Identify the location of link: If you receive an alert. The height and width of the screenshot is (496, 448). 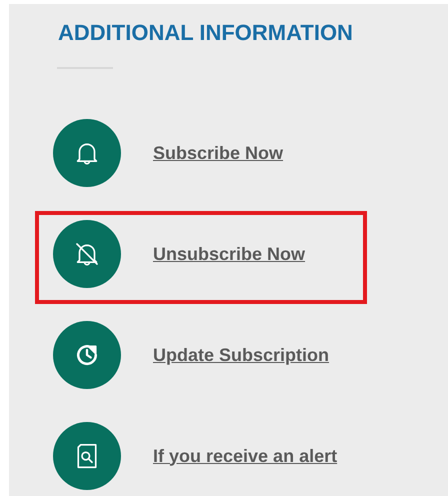
(245, 456).